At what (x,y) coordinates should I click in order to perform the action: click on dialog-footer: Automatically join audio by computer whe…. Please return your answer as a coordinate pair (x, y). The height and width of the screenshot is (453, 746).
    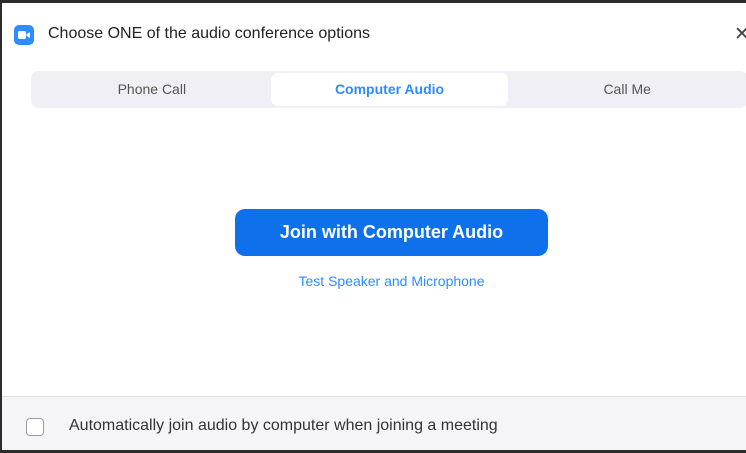
    Looking at the image, I should click on (374, 423).